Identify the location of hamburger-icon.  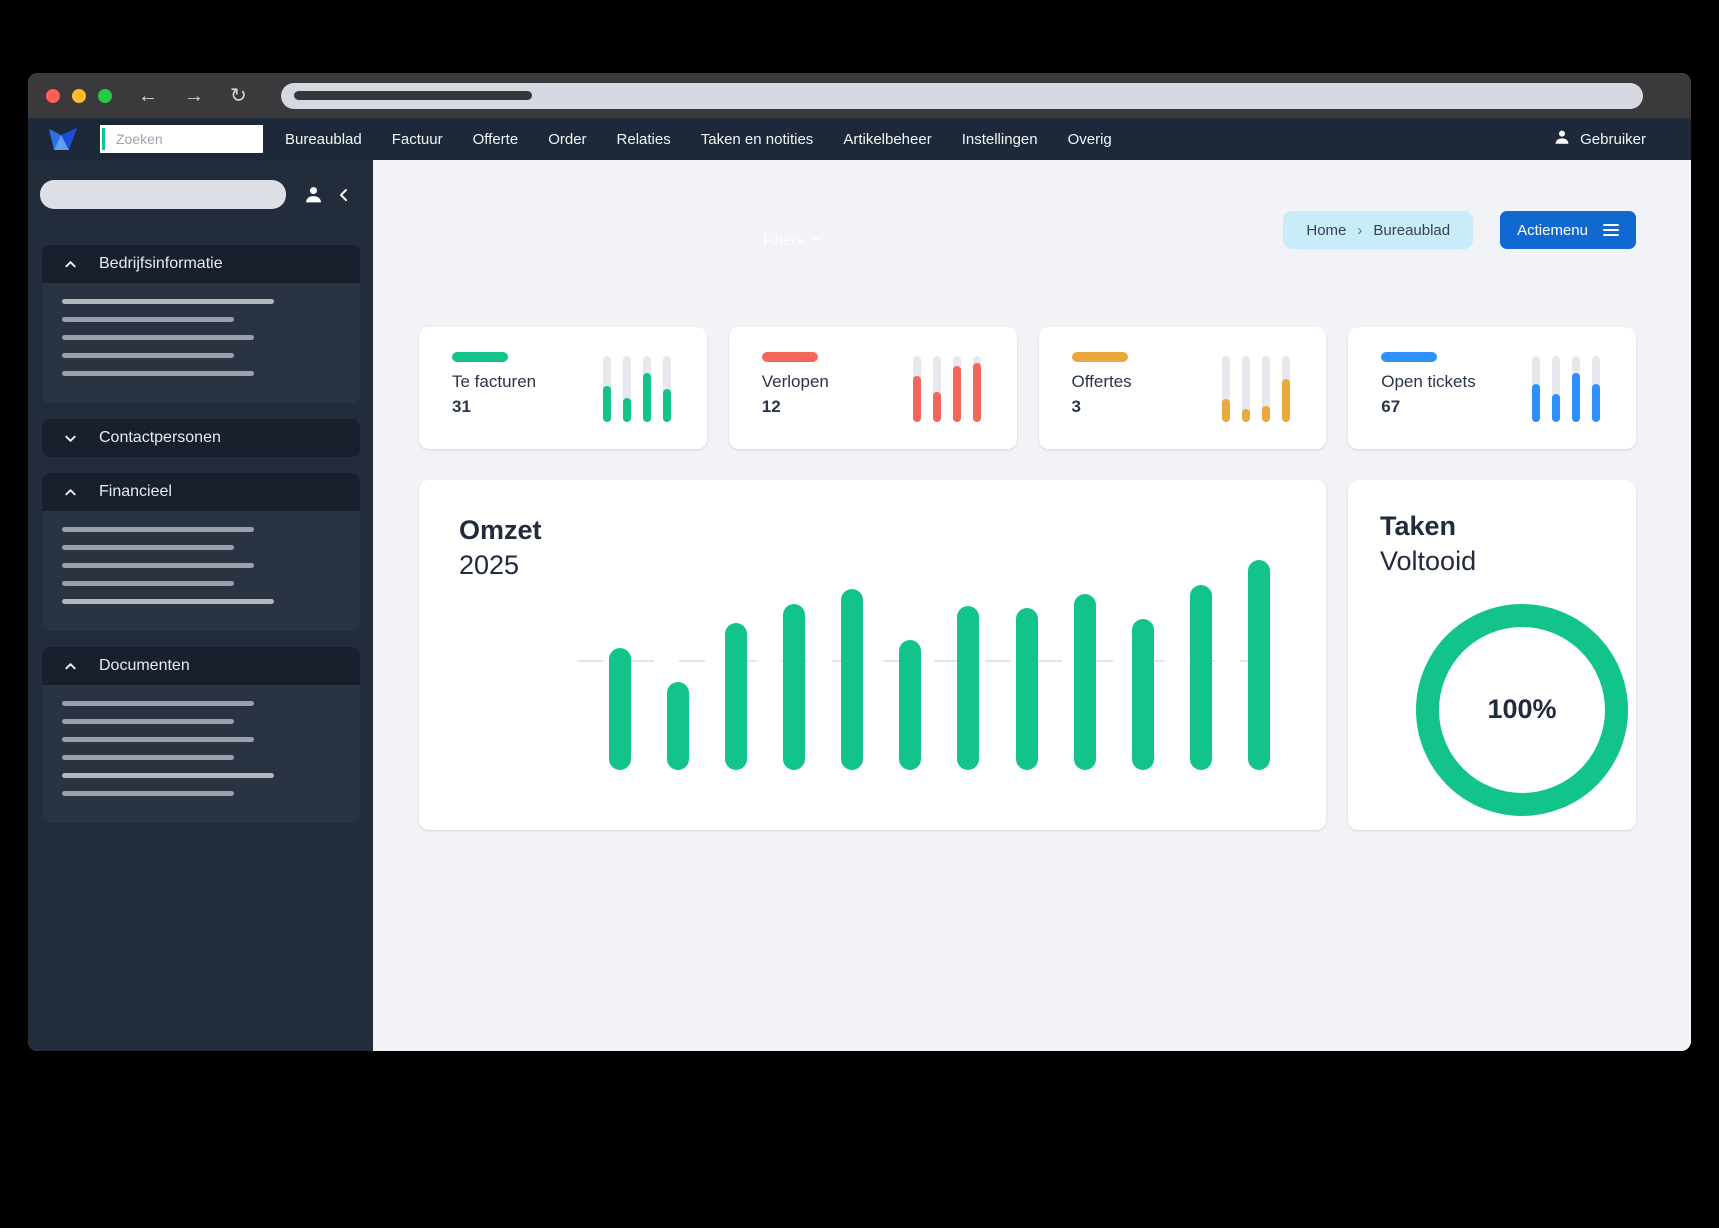
(1611, 230).